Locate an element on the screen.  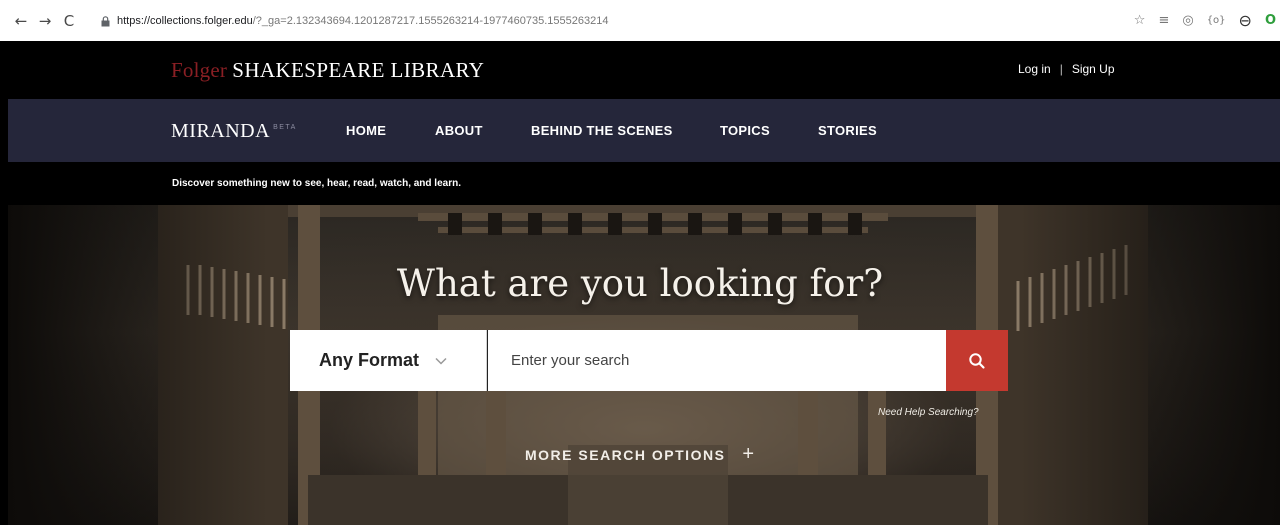
eye-extension-icon: ◎ is located at coordinates (1187, 20).